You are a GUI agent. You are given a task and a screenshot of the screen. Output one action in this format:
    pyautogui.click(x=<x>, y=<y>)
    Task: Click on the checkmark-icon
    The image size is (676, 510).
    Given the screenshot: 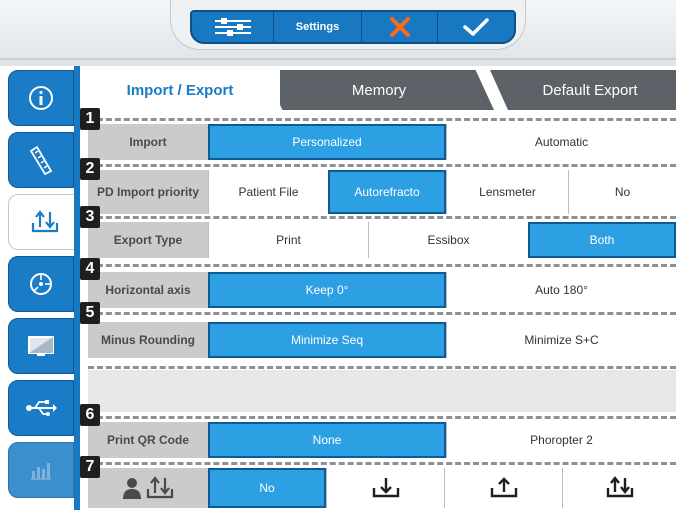 What is the action you would take?
    pyautogui.click(x=476, y=27)
    